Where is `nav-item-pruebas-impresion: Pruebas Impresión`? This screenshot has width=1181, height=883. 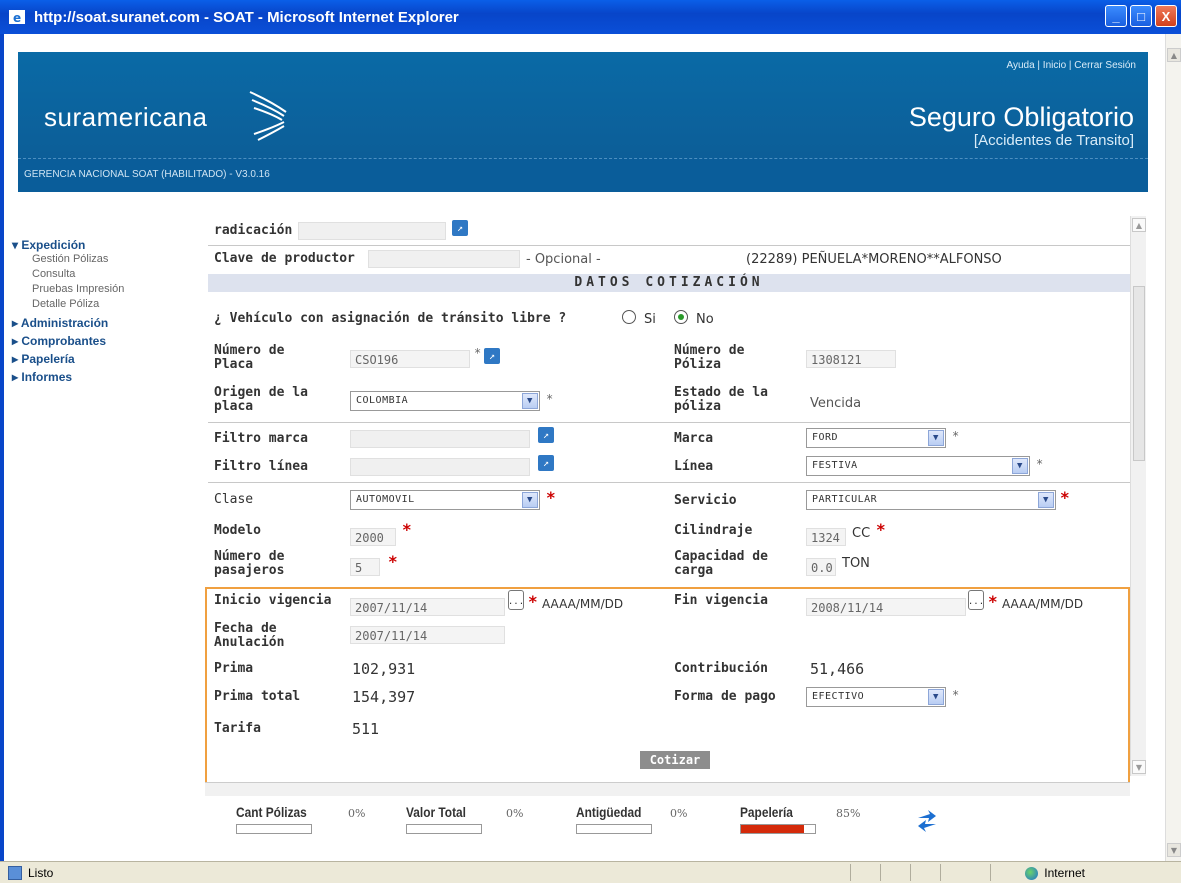
nav-item-pruebas-impresion: Pruebas Impresión is located at coordinates (102, 289).